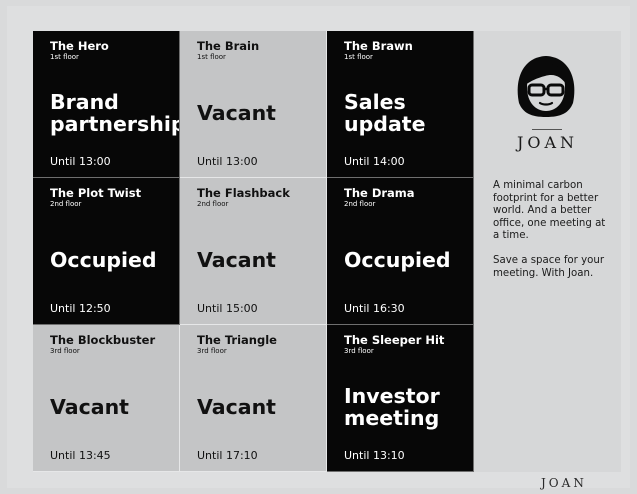 Image resolution: width=637 pixels, height=494 pixels. I want to click on room-name: The Flashback, so click(243, 193).